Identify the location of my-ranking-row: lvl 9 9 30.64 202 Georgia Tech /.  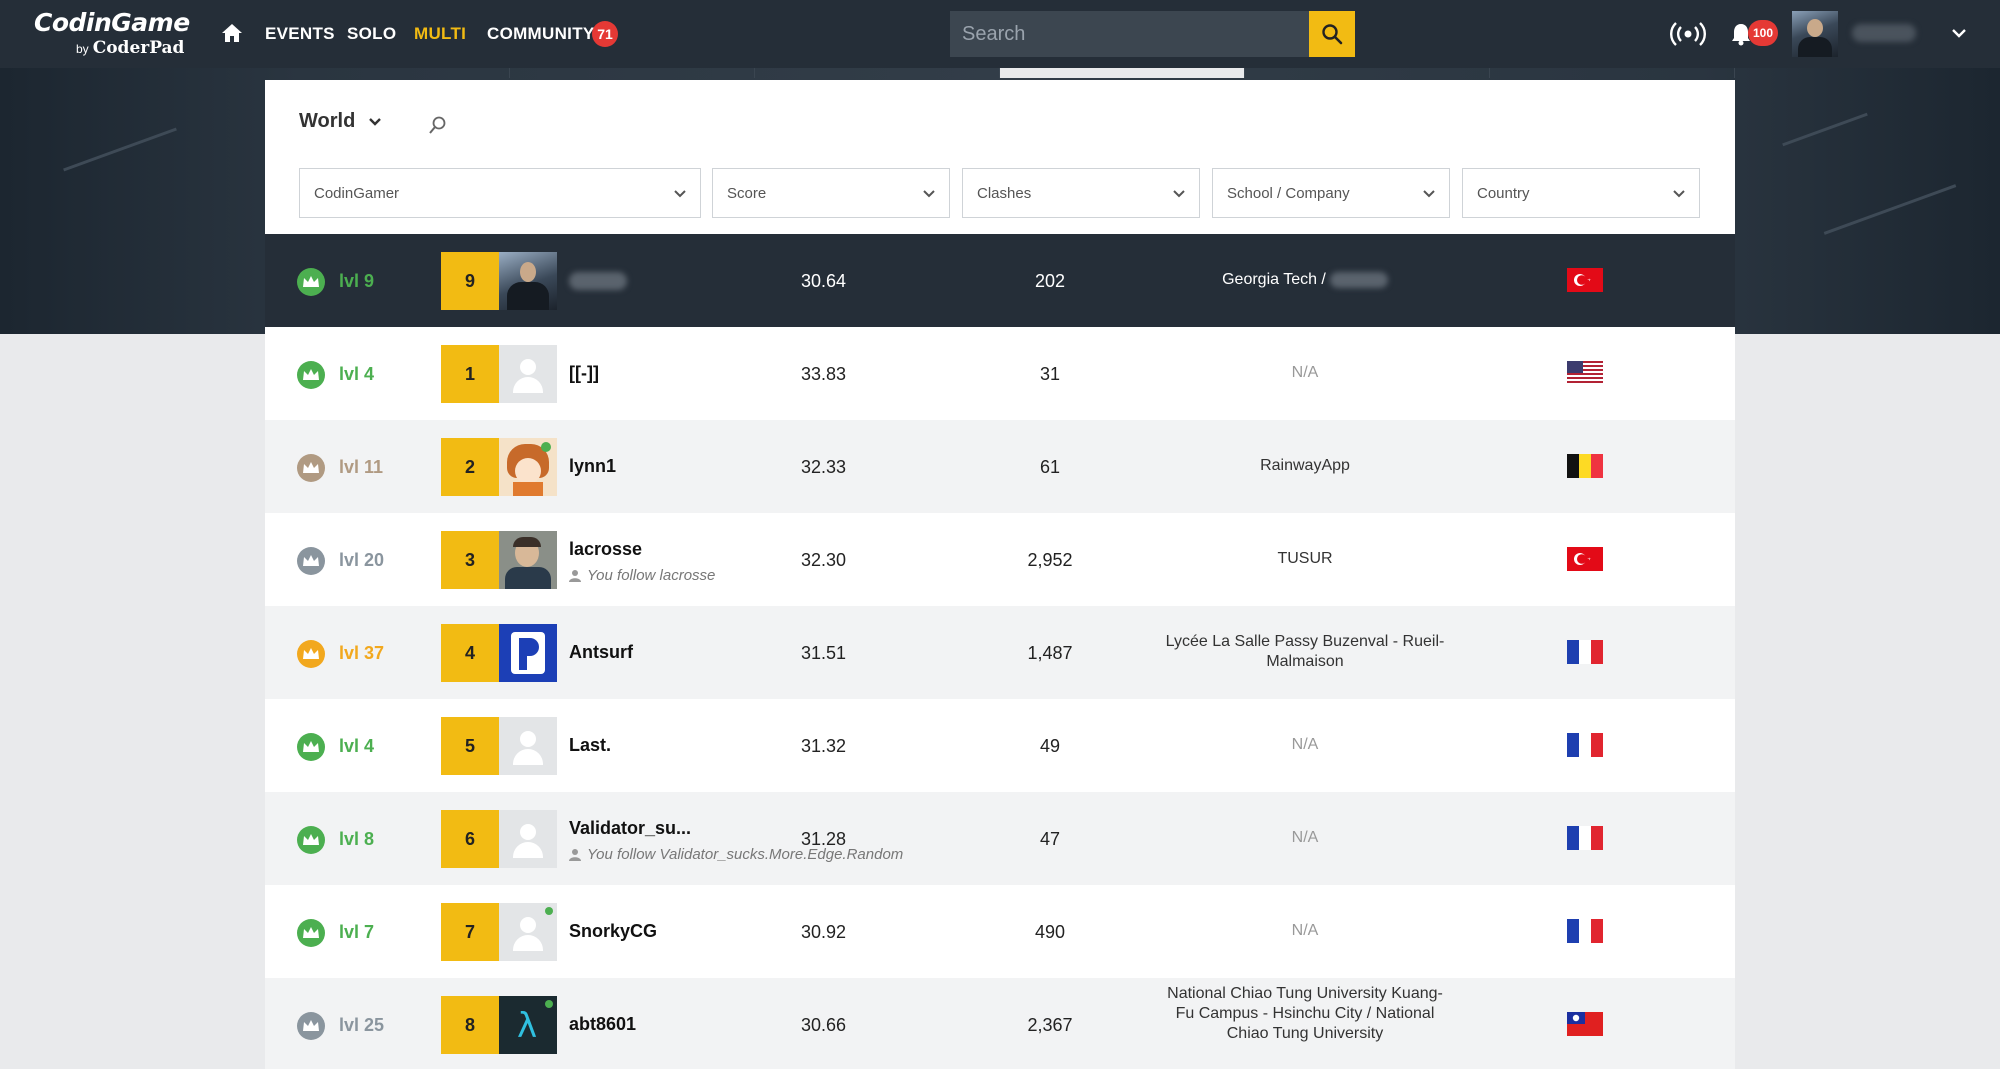
(1000, 280).